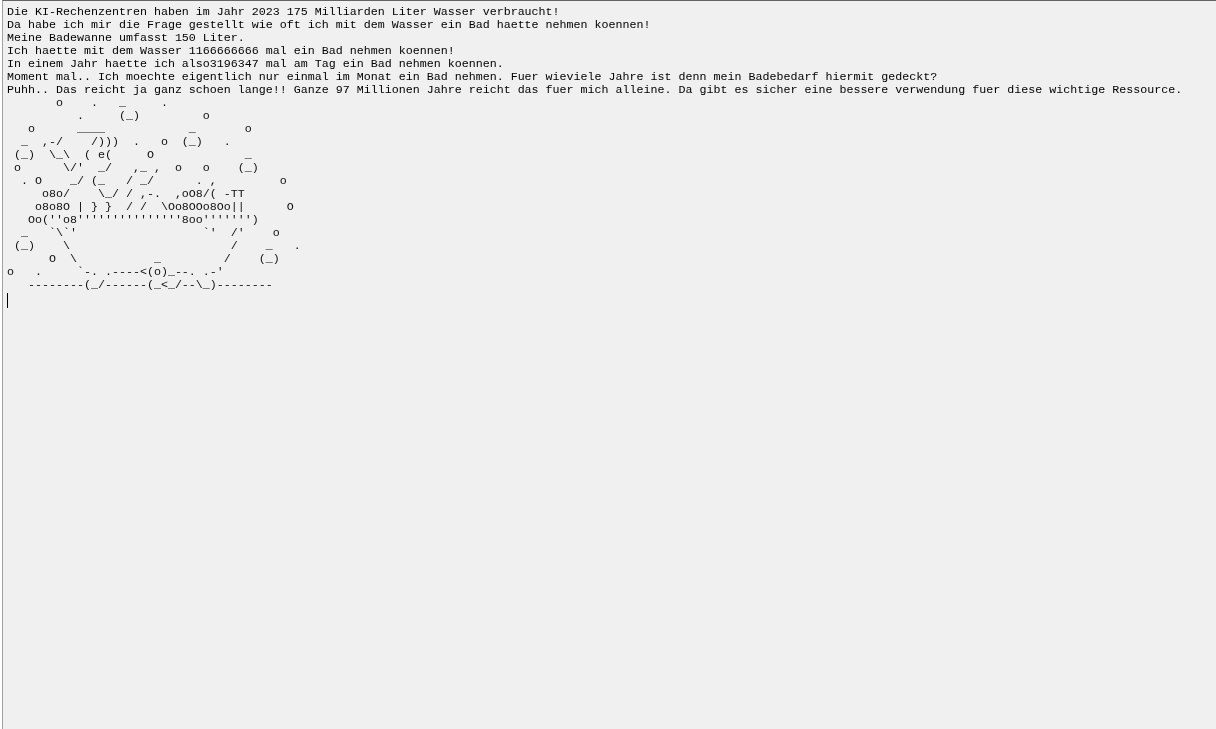 Image resolution: width=1216 pixels, height=729 pixels. What do you see at coordinates (126, 38) in the screenshot?
I see `console-line: Meine Badewanne umfasst 150 Liter.` at bounding box center [126, 38].